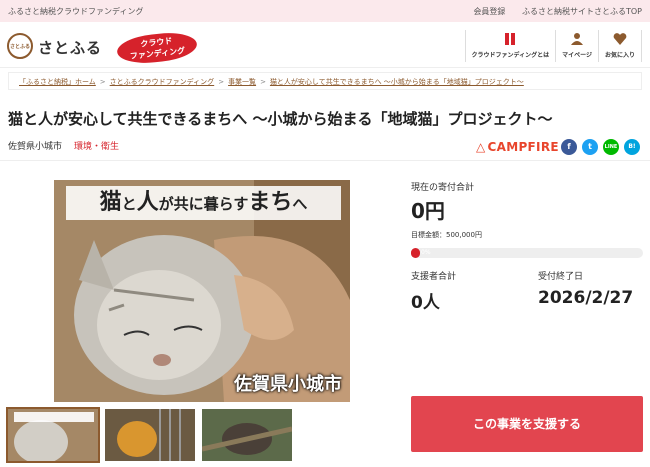  Describe the element at coordinates (425, 303) in the screenshot. I see `supporters-count: 0人` at that location.